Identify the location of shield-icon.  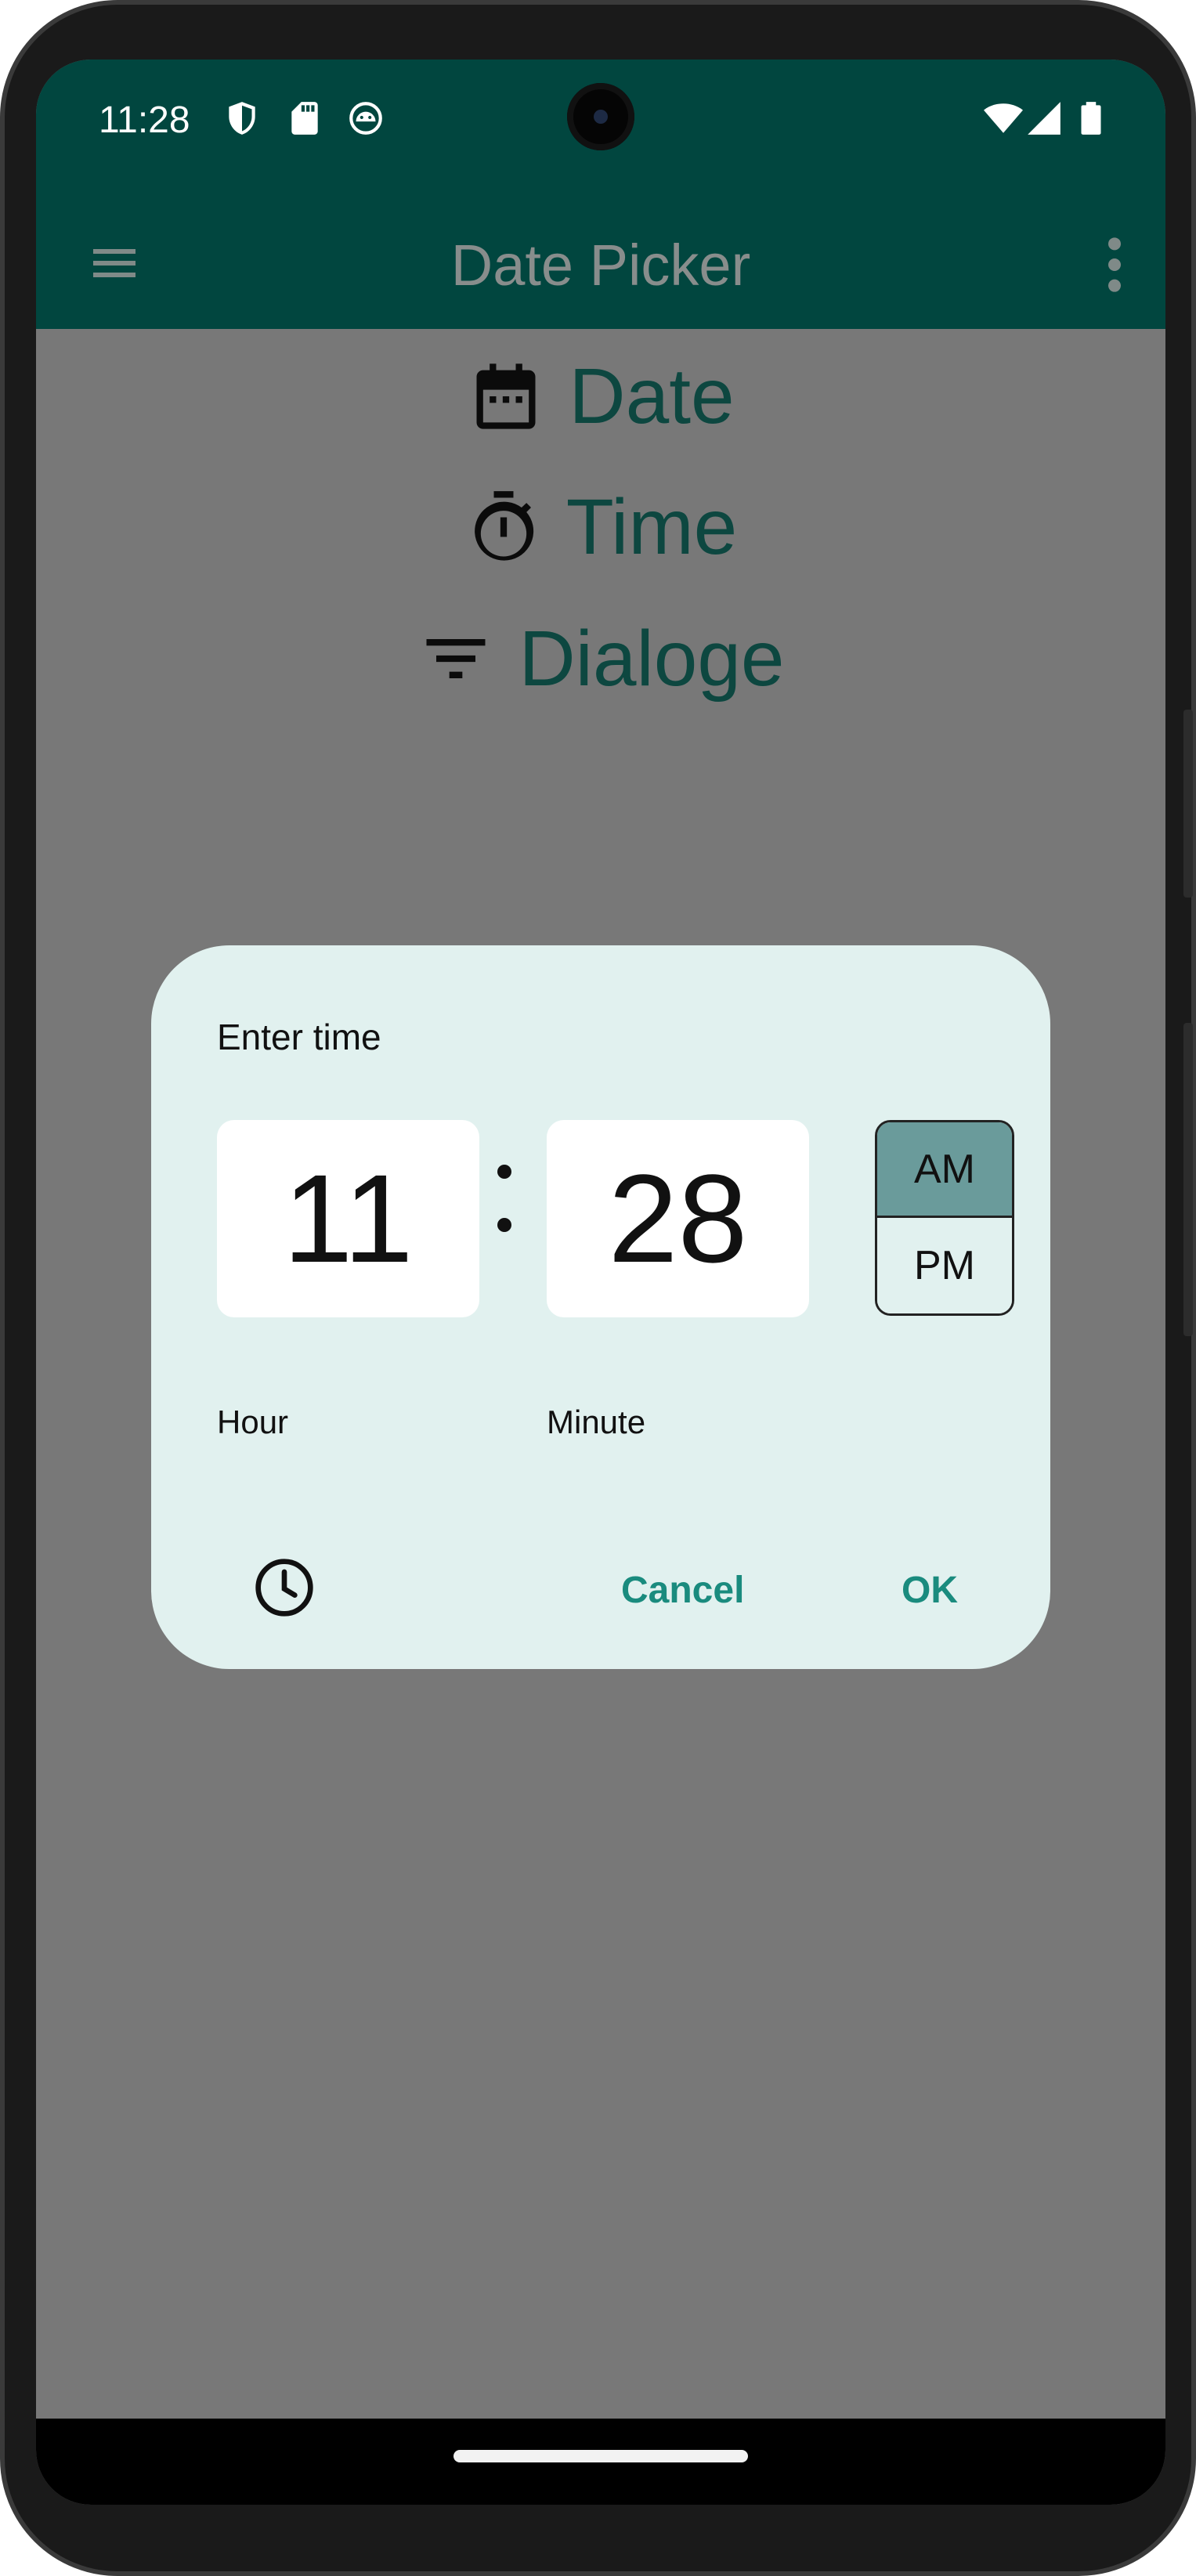
(242, 118).